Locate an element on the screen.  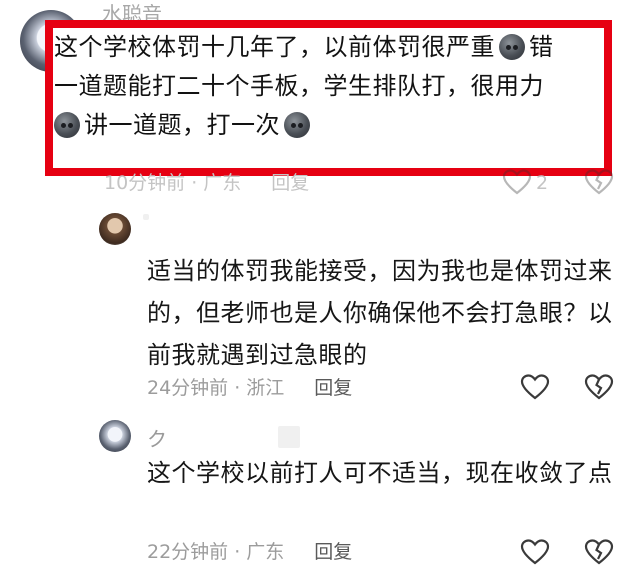
comment-time-location: 10分钟前 · 广东 is located at coordinates (173, 183).